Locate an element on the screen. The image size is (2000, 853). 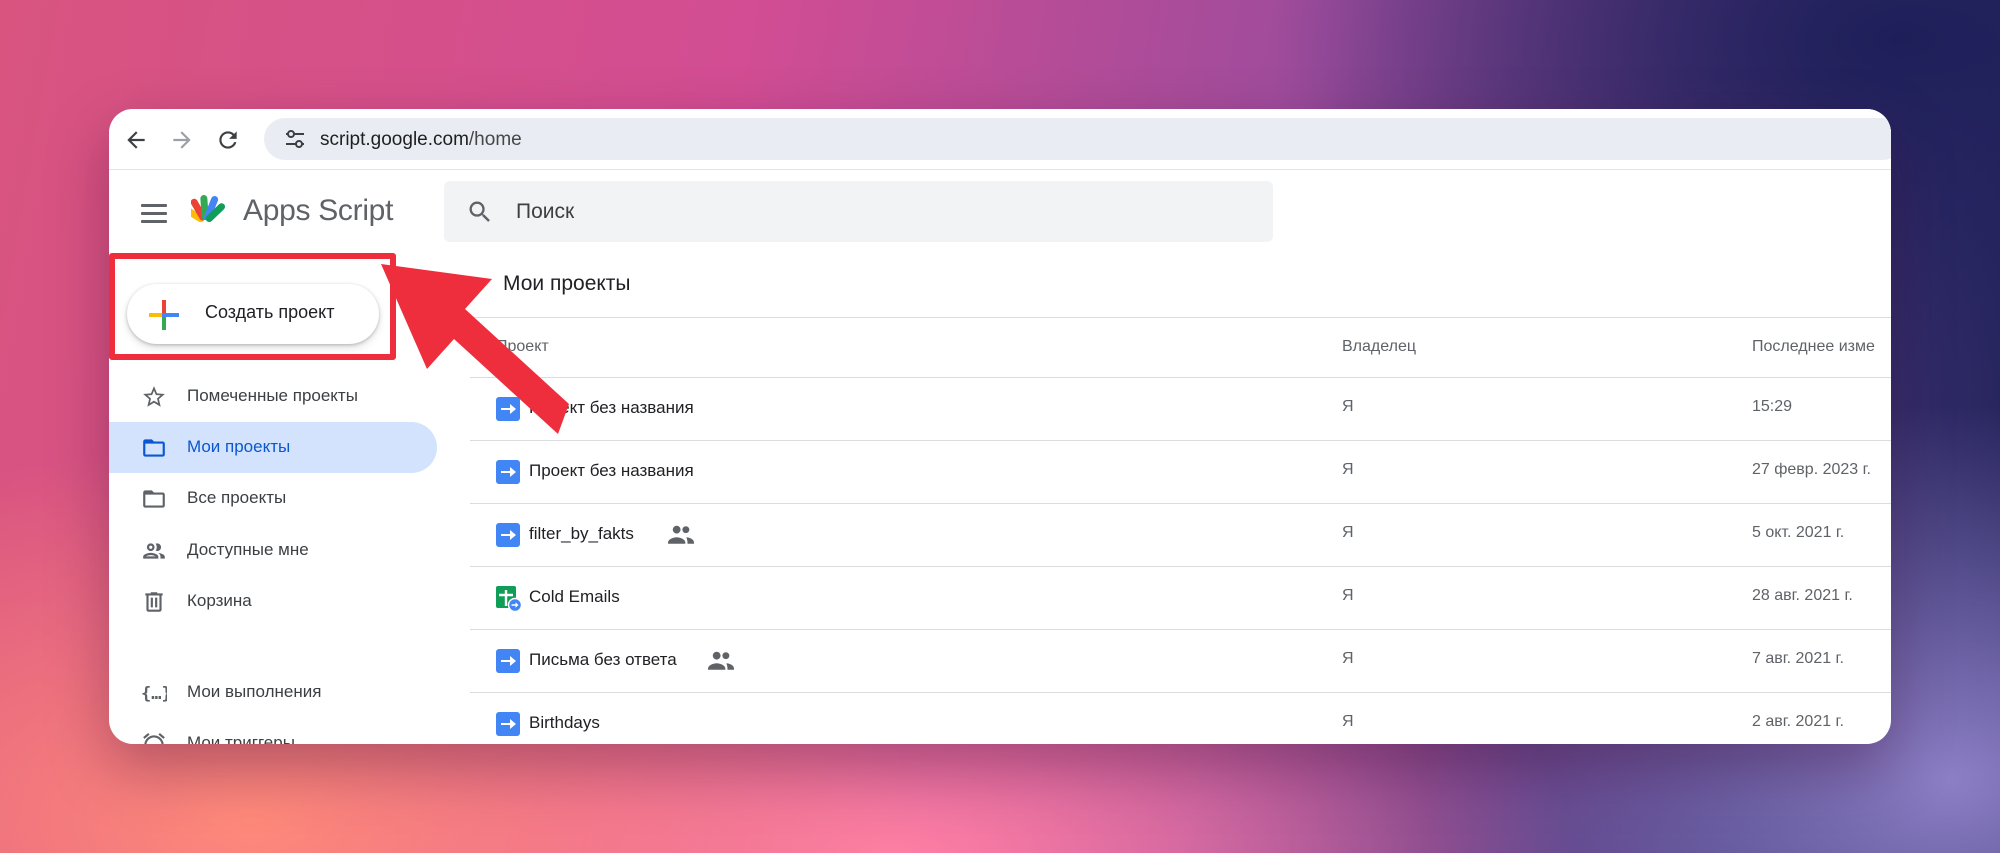
back-button is located at coordinates (136, 140).